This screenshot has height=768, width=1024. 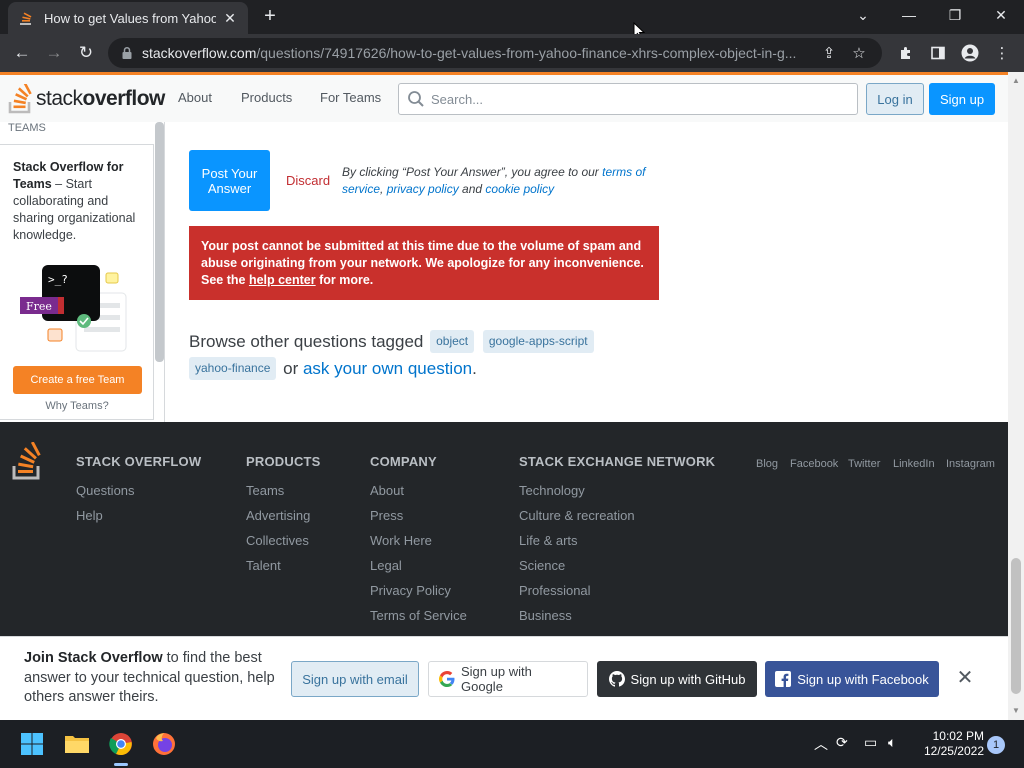 What do you see at coordinates (387, 368) in the screenshot?
I see `ask-question-link: ask your own question` at bounding box center [387, 368].